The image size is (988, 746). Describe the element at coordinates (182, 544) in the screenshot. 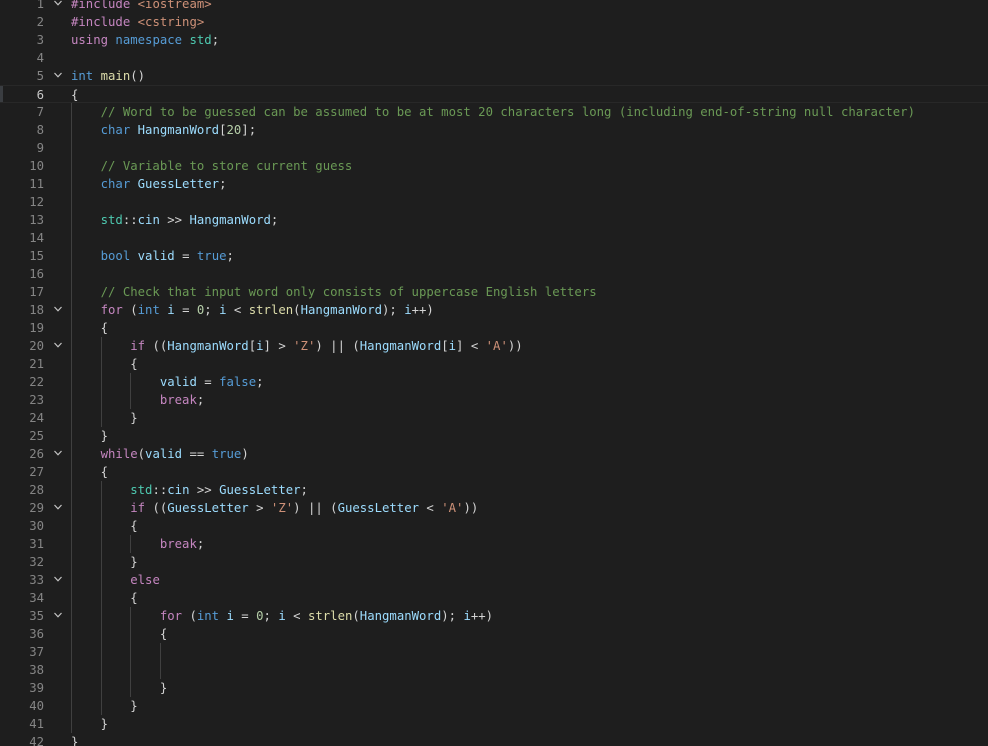

I see `code-text: break;` at that location.